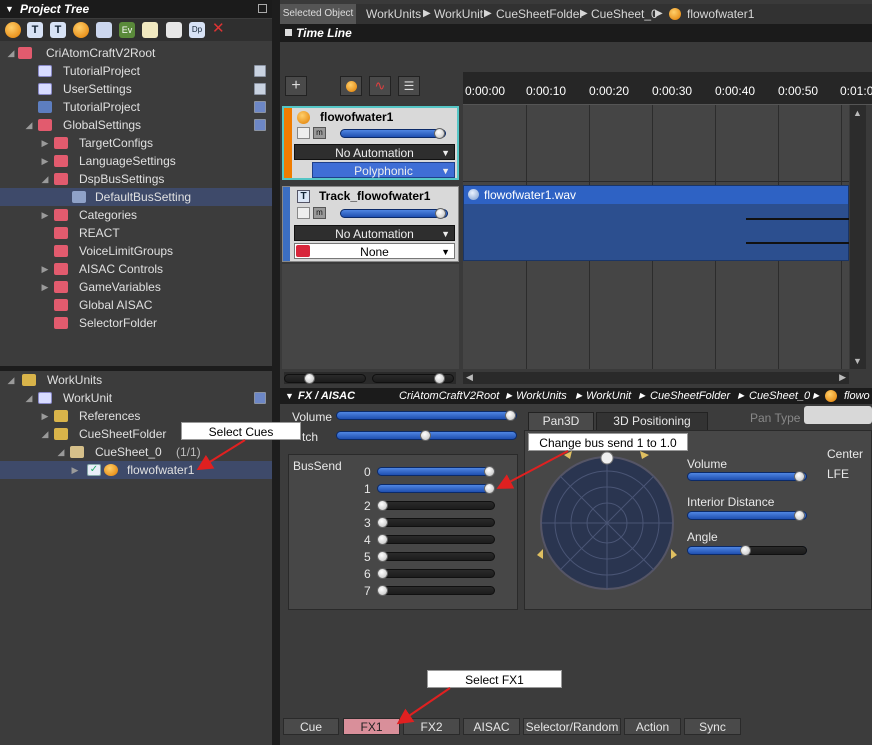  Describe the element at coordinates (656, 378) in the screenshot. I see `timeline-hscroll: ◀ ▶` at that location.